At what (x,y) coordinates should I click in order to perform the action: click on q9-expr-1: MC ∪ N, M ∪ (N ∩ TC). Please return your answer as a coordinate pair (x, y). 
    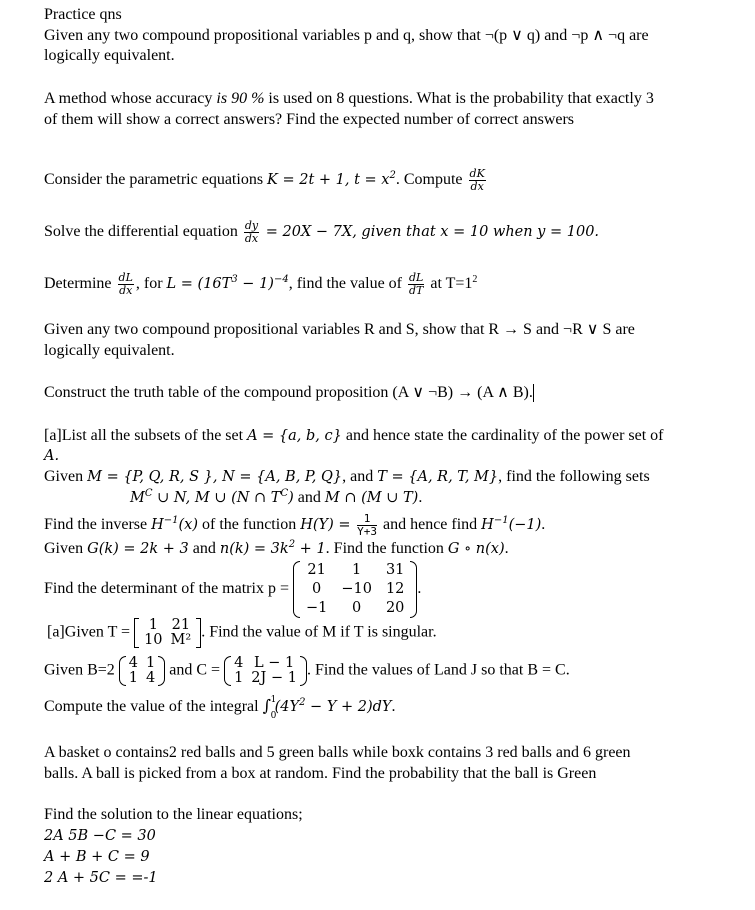
    Looking at the image, I should click on (212, 497).